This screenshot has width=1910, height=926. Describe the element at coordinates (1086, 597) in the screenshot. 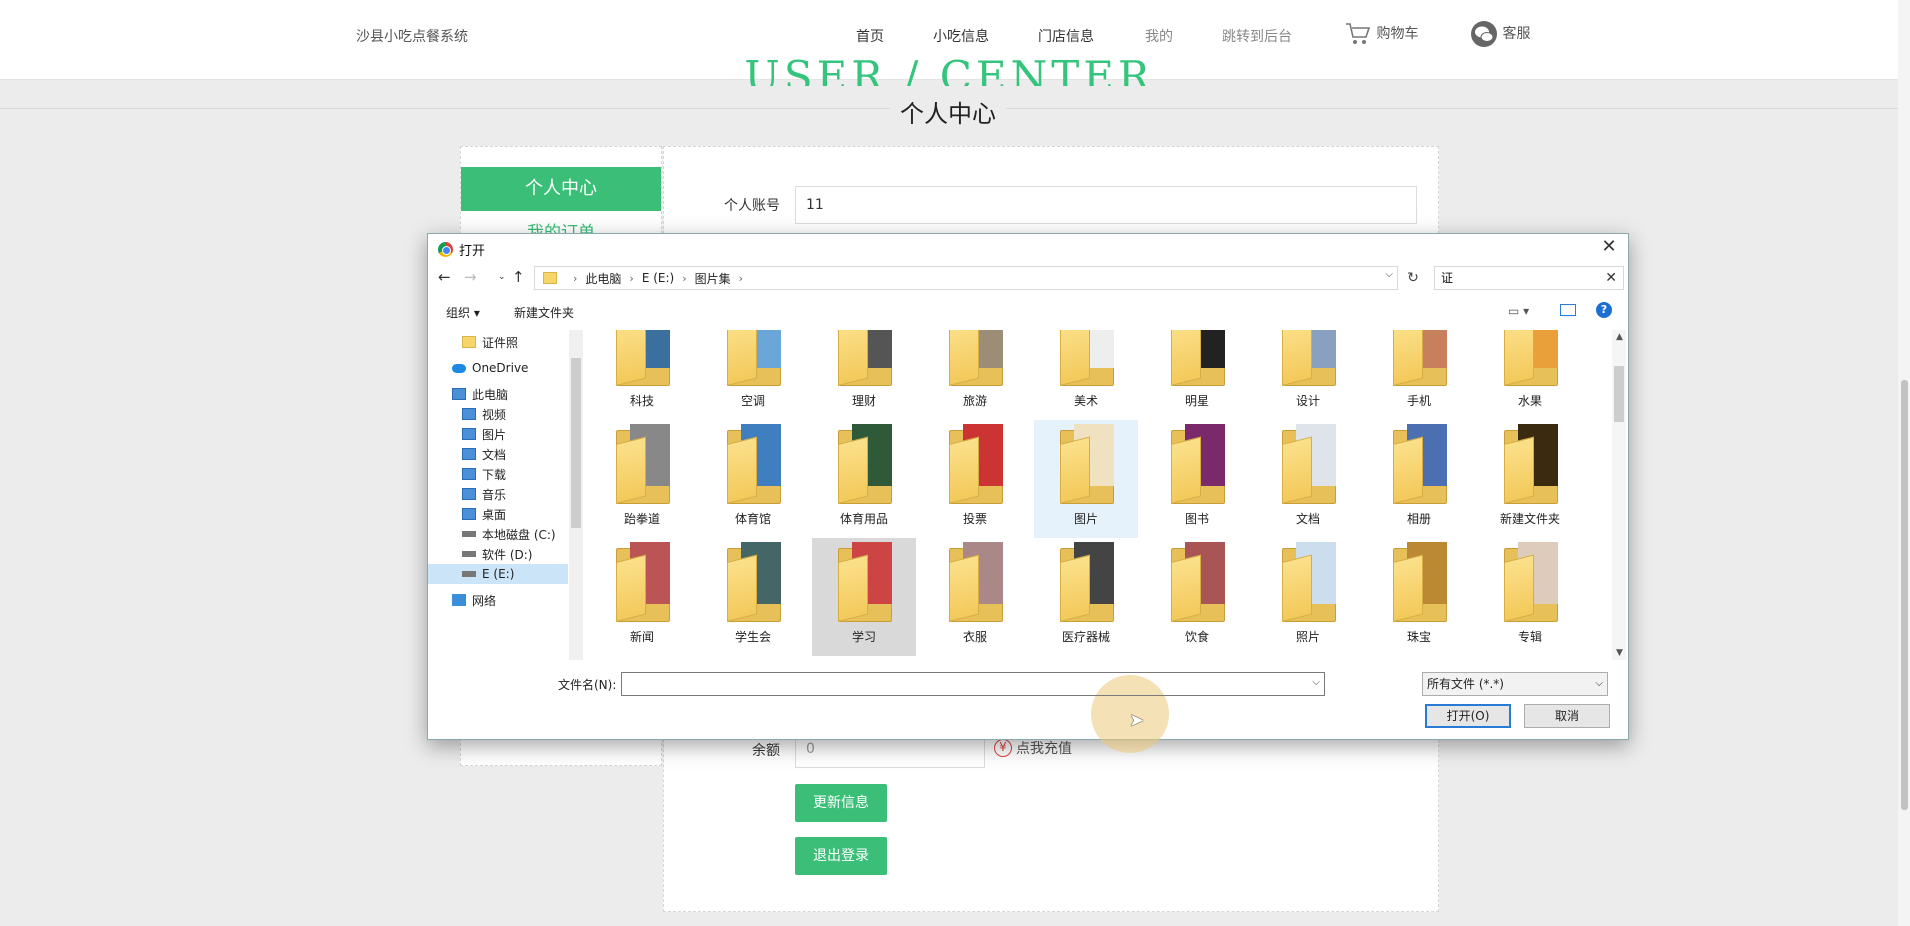

I see `folder-tile: 医疗器械` at that location.